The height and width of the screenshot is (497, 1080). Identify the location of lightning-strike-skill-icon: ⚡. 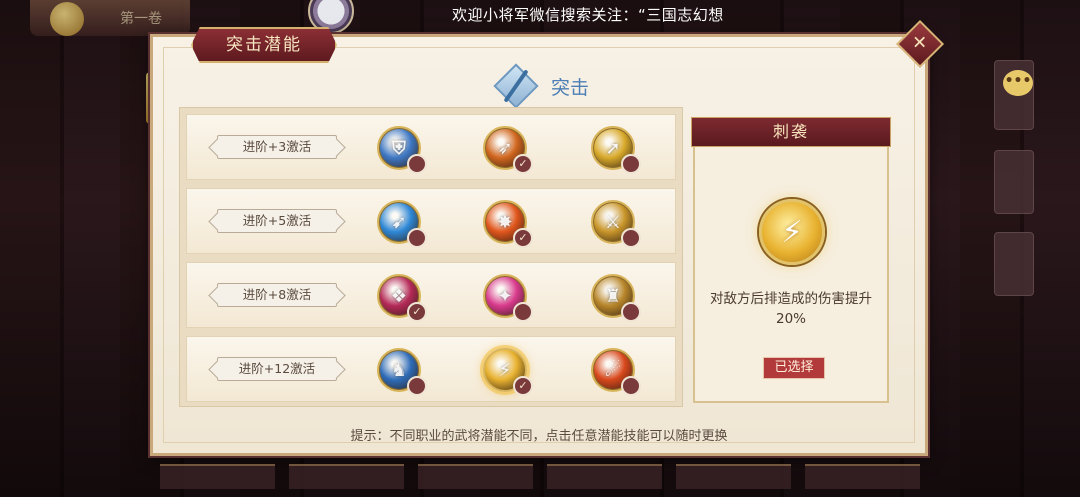
(792, 232).